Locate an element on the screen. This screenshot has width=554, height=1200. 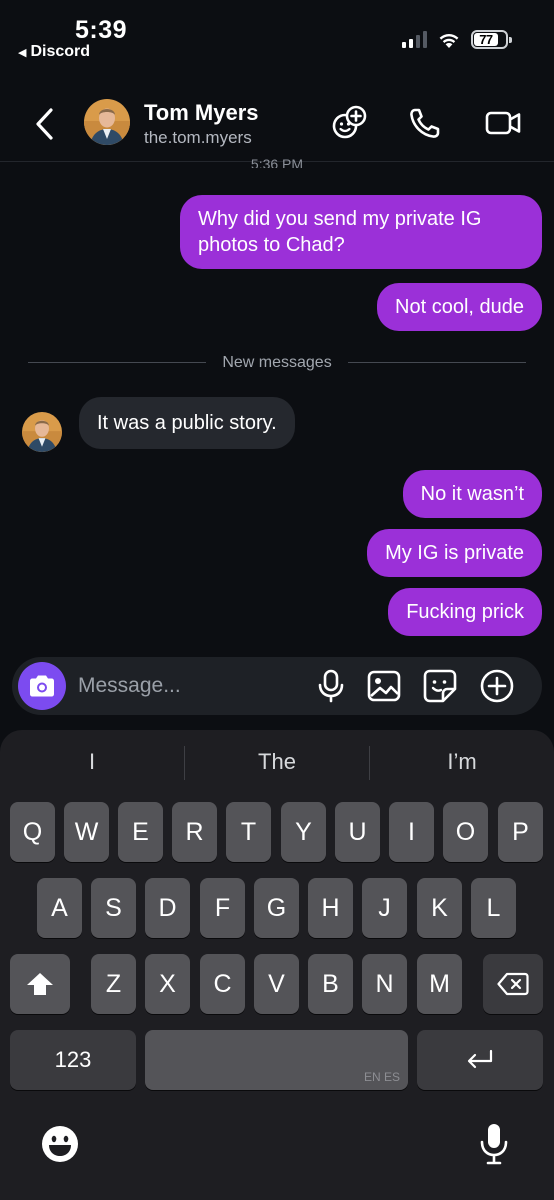
key-y: Y is located at coordinates (303, 832).